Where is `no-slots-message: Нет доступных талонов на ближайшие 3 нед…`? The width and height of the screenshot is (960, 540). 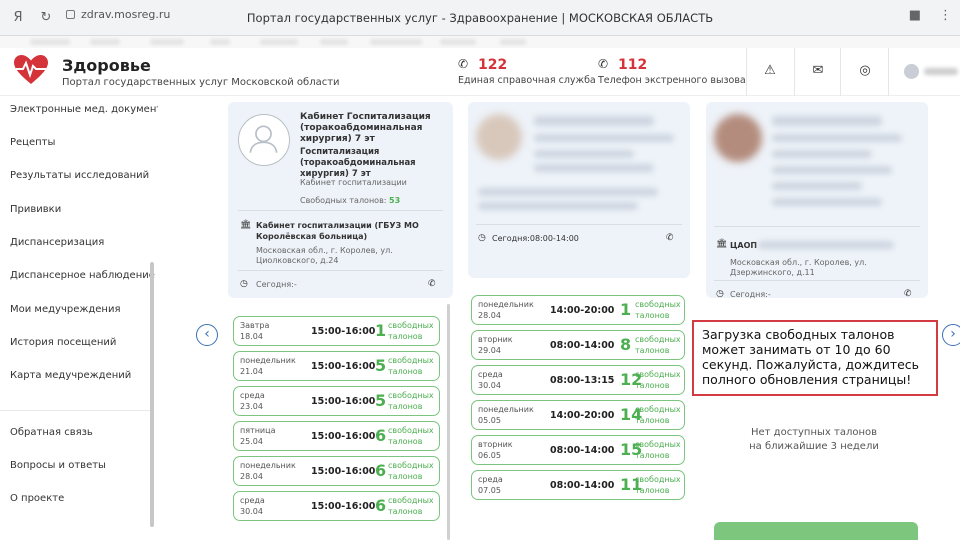 no-slots-message: Нет доступных талонов на ближайшие 3 нед… is located at coordinates (814, 440).